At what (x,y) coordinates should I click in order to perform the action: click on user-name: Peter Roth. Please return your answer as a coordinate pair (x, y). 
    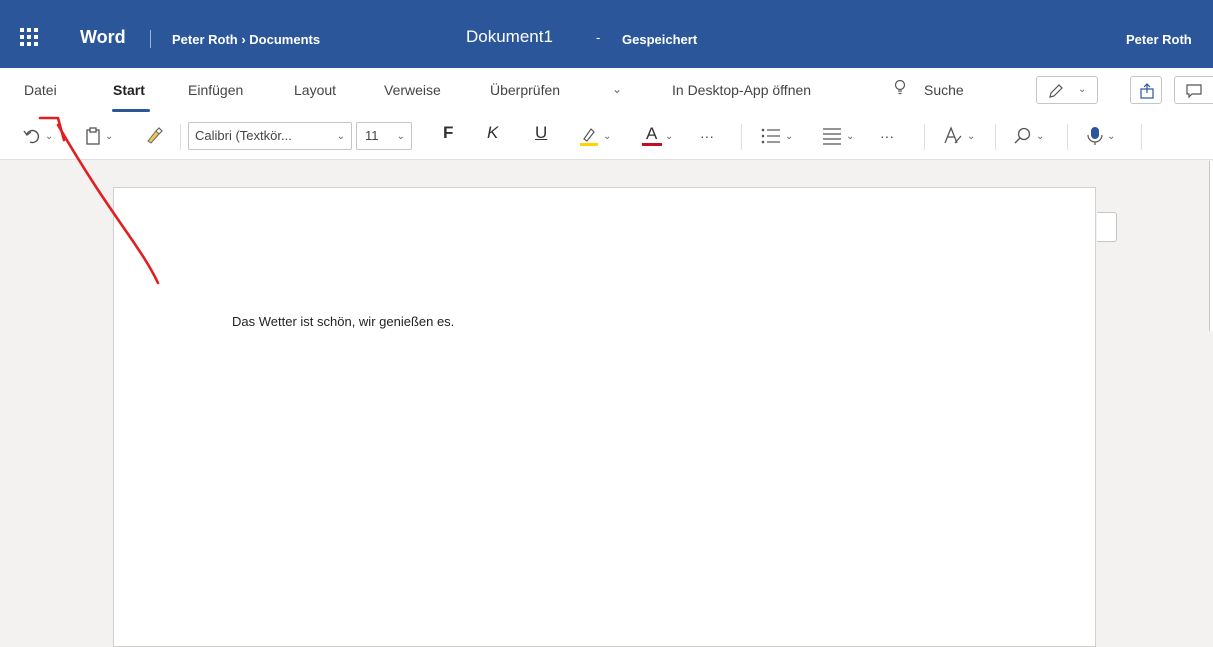
    Looking at the image, I should click on (1159, 39).